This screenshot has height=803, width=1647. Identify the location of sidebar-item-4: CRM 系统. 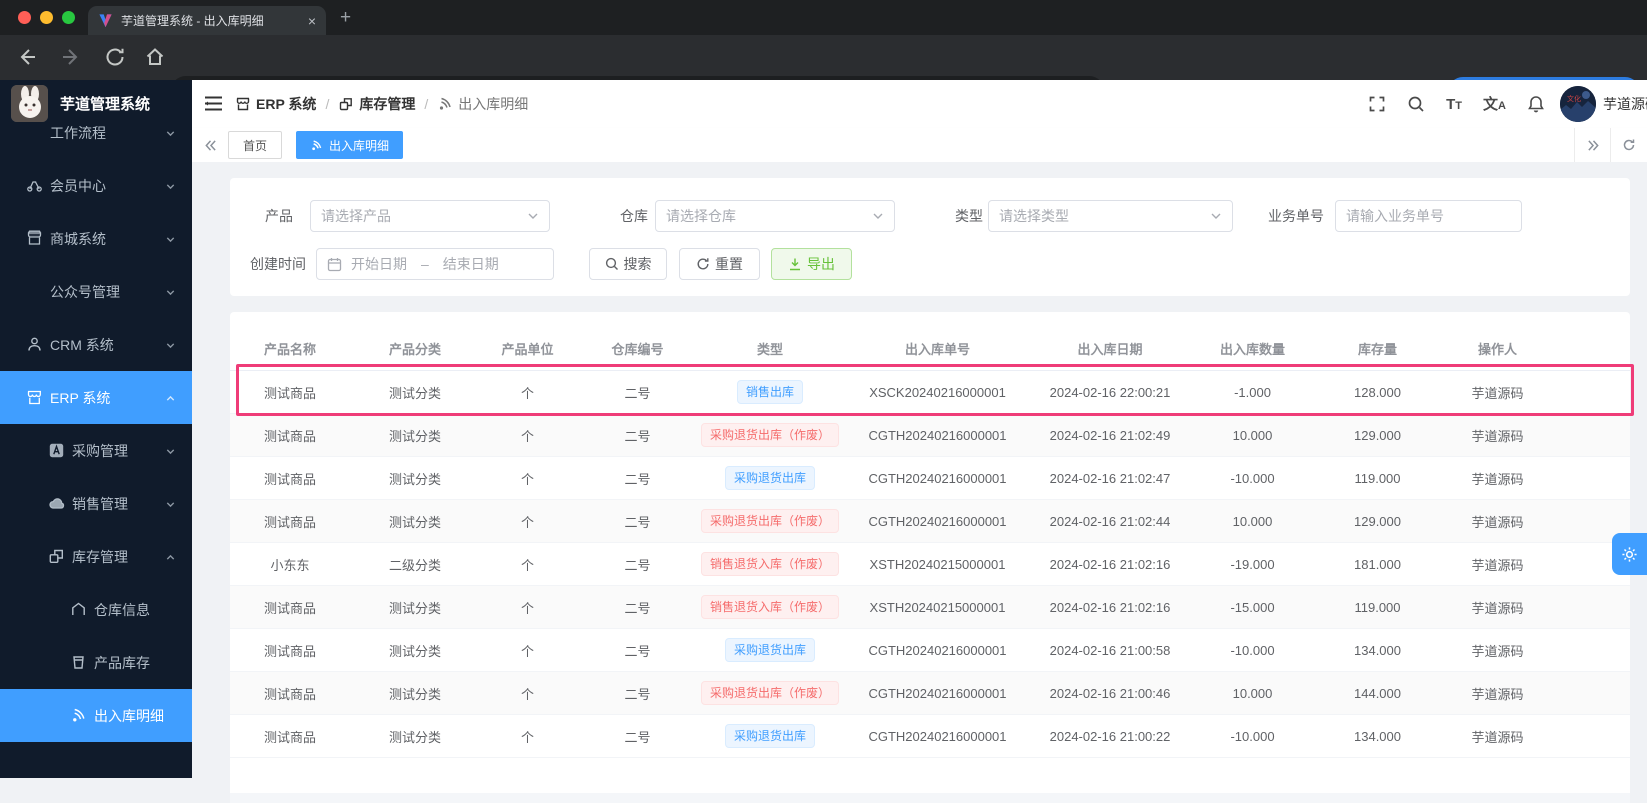
(96, 344).